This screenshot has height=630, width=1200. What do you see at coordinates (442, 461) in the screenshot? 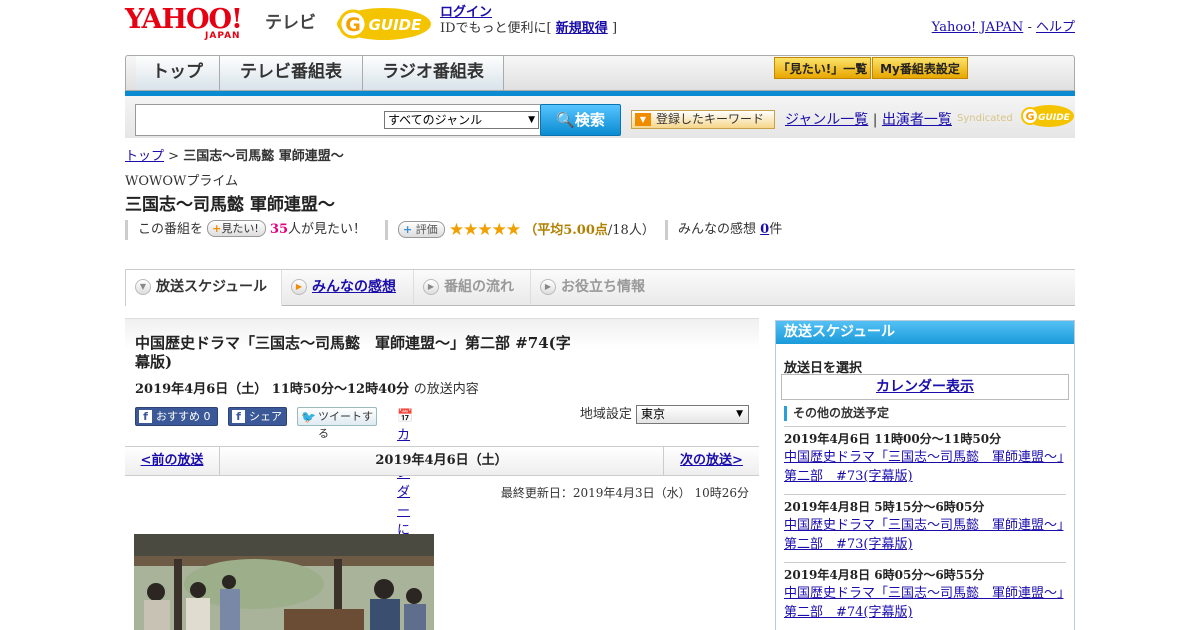
I see `broadcast-pager: <前の放送 2019年4月6日（土） 次の放送>` at bounding box center [442, 461].